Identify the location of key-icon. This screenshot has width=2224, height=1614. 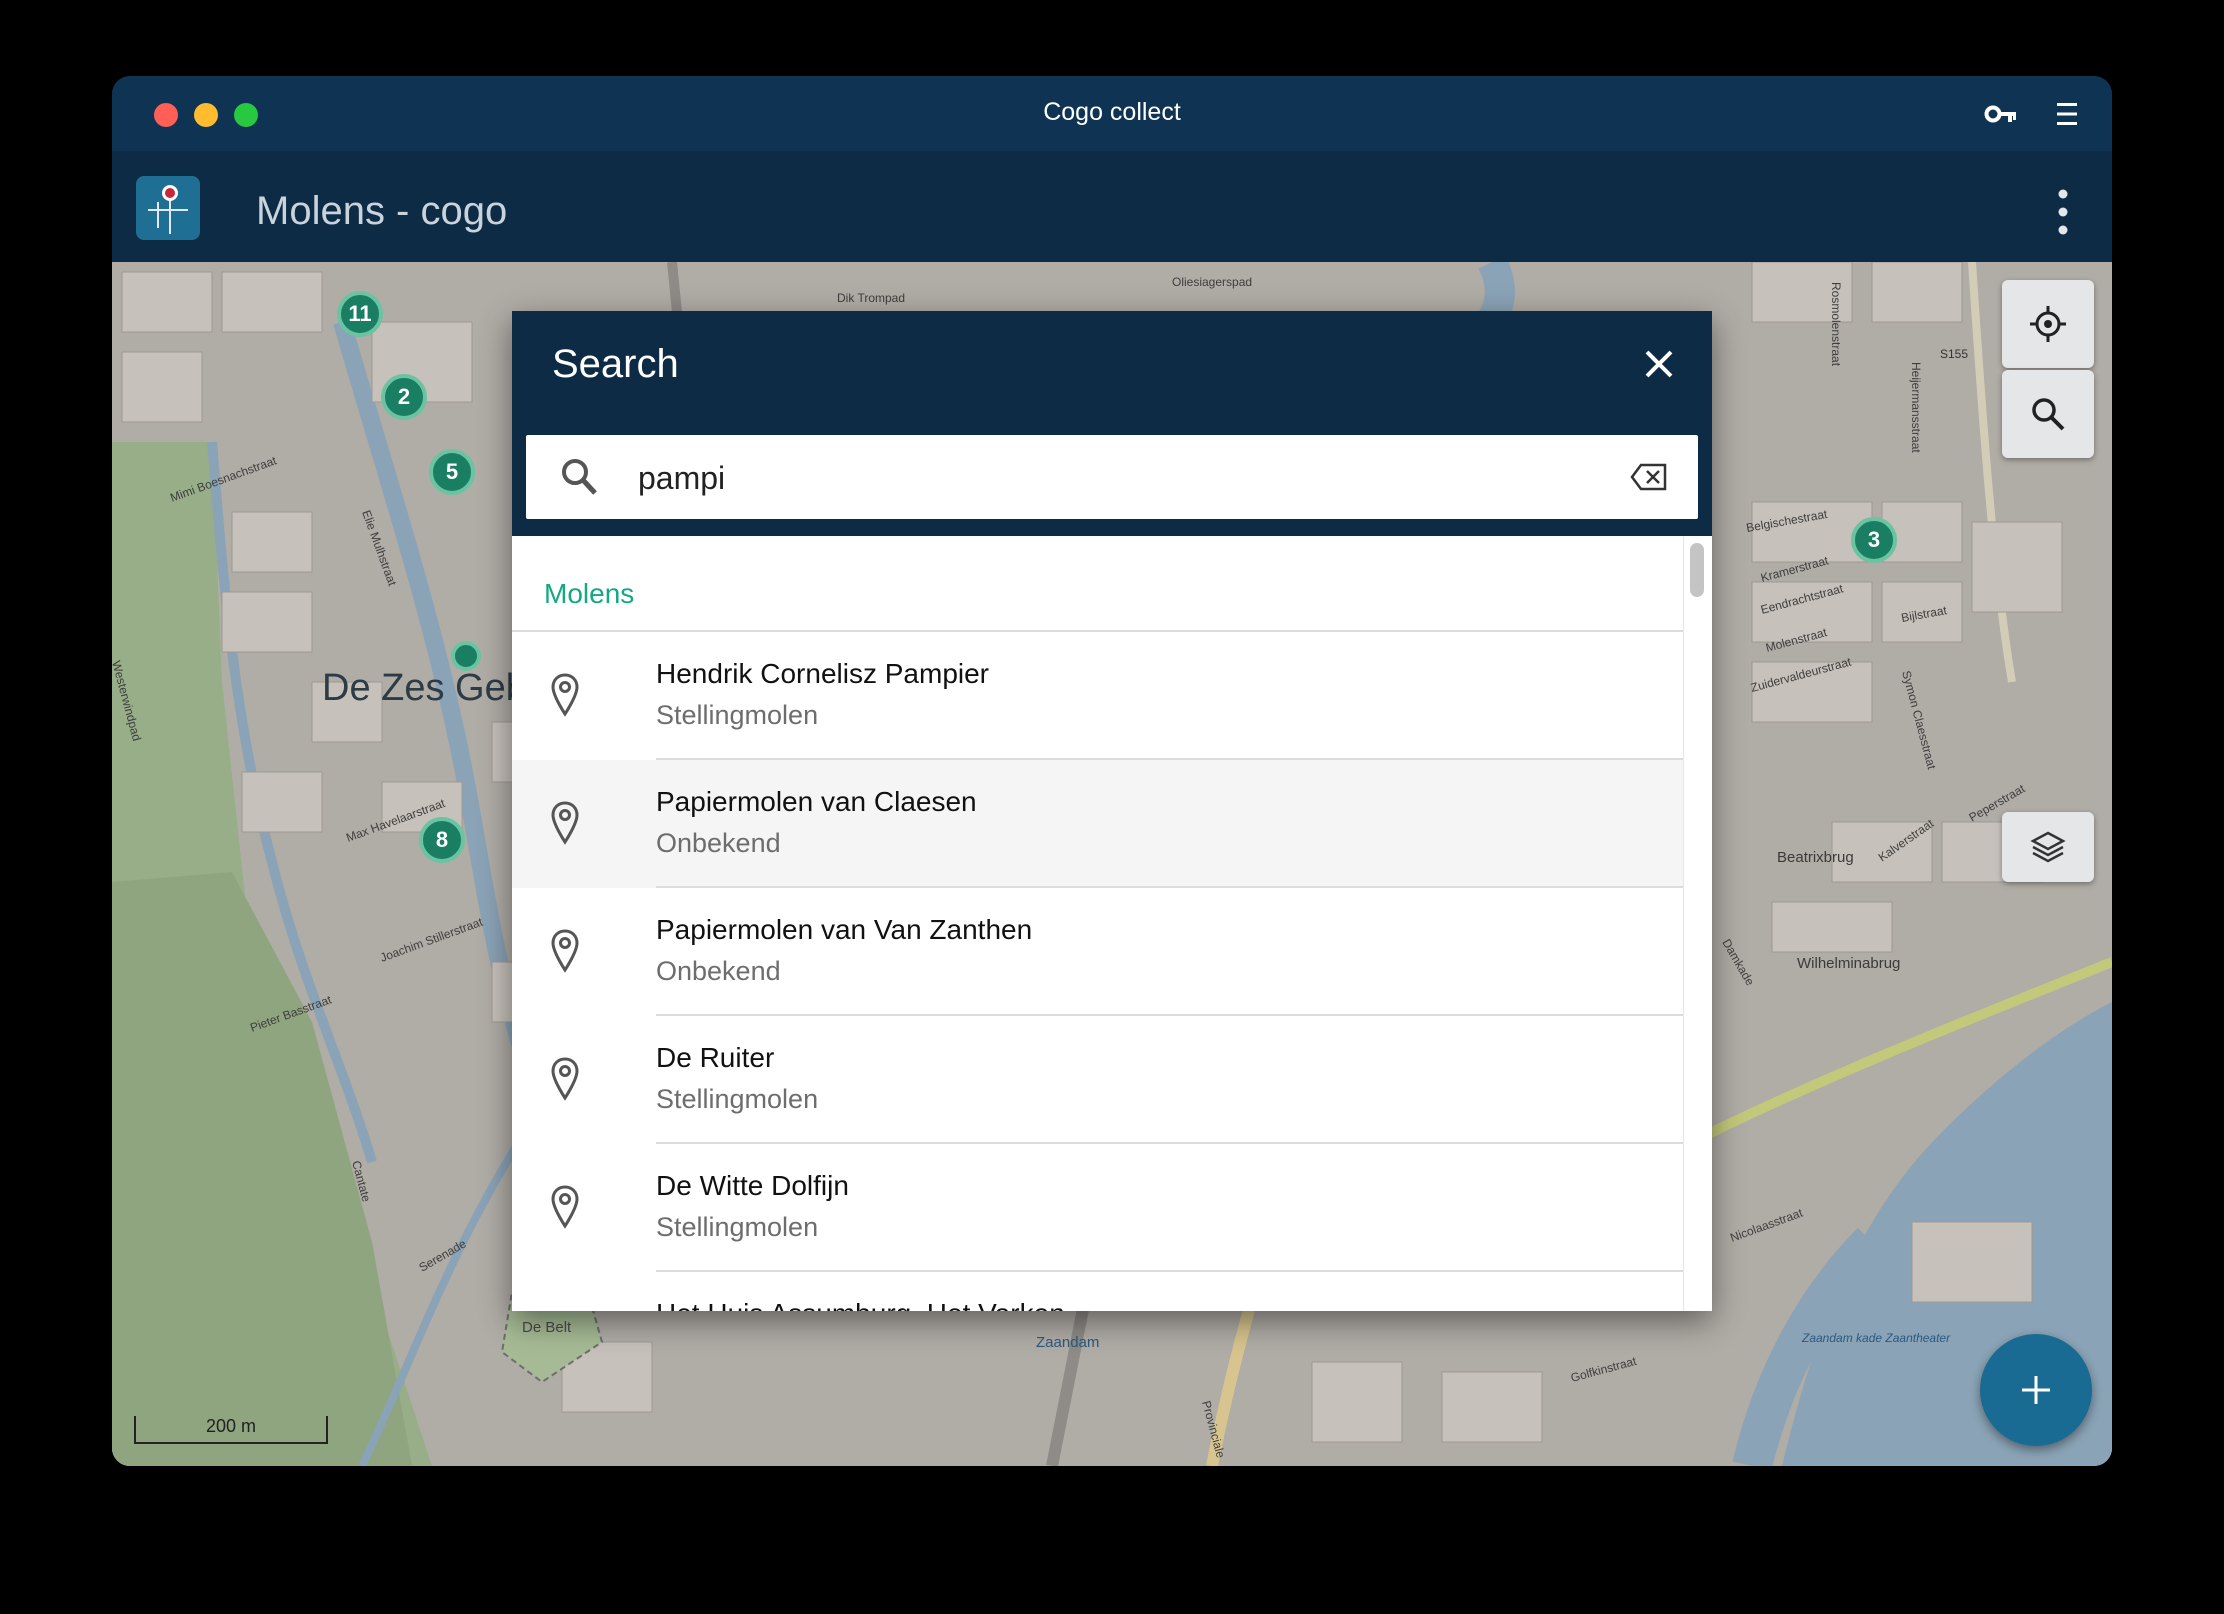
(2001, 114).